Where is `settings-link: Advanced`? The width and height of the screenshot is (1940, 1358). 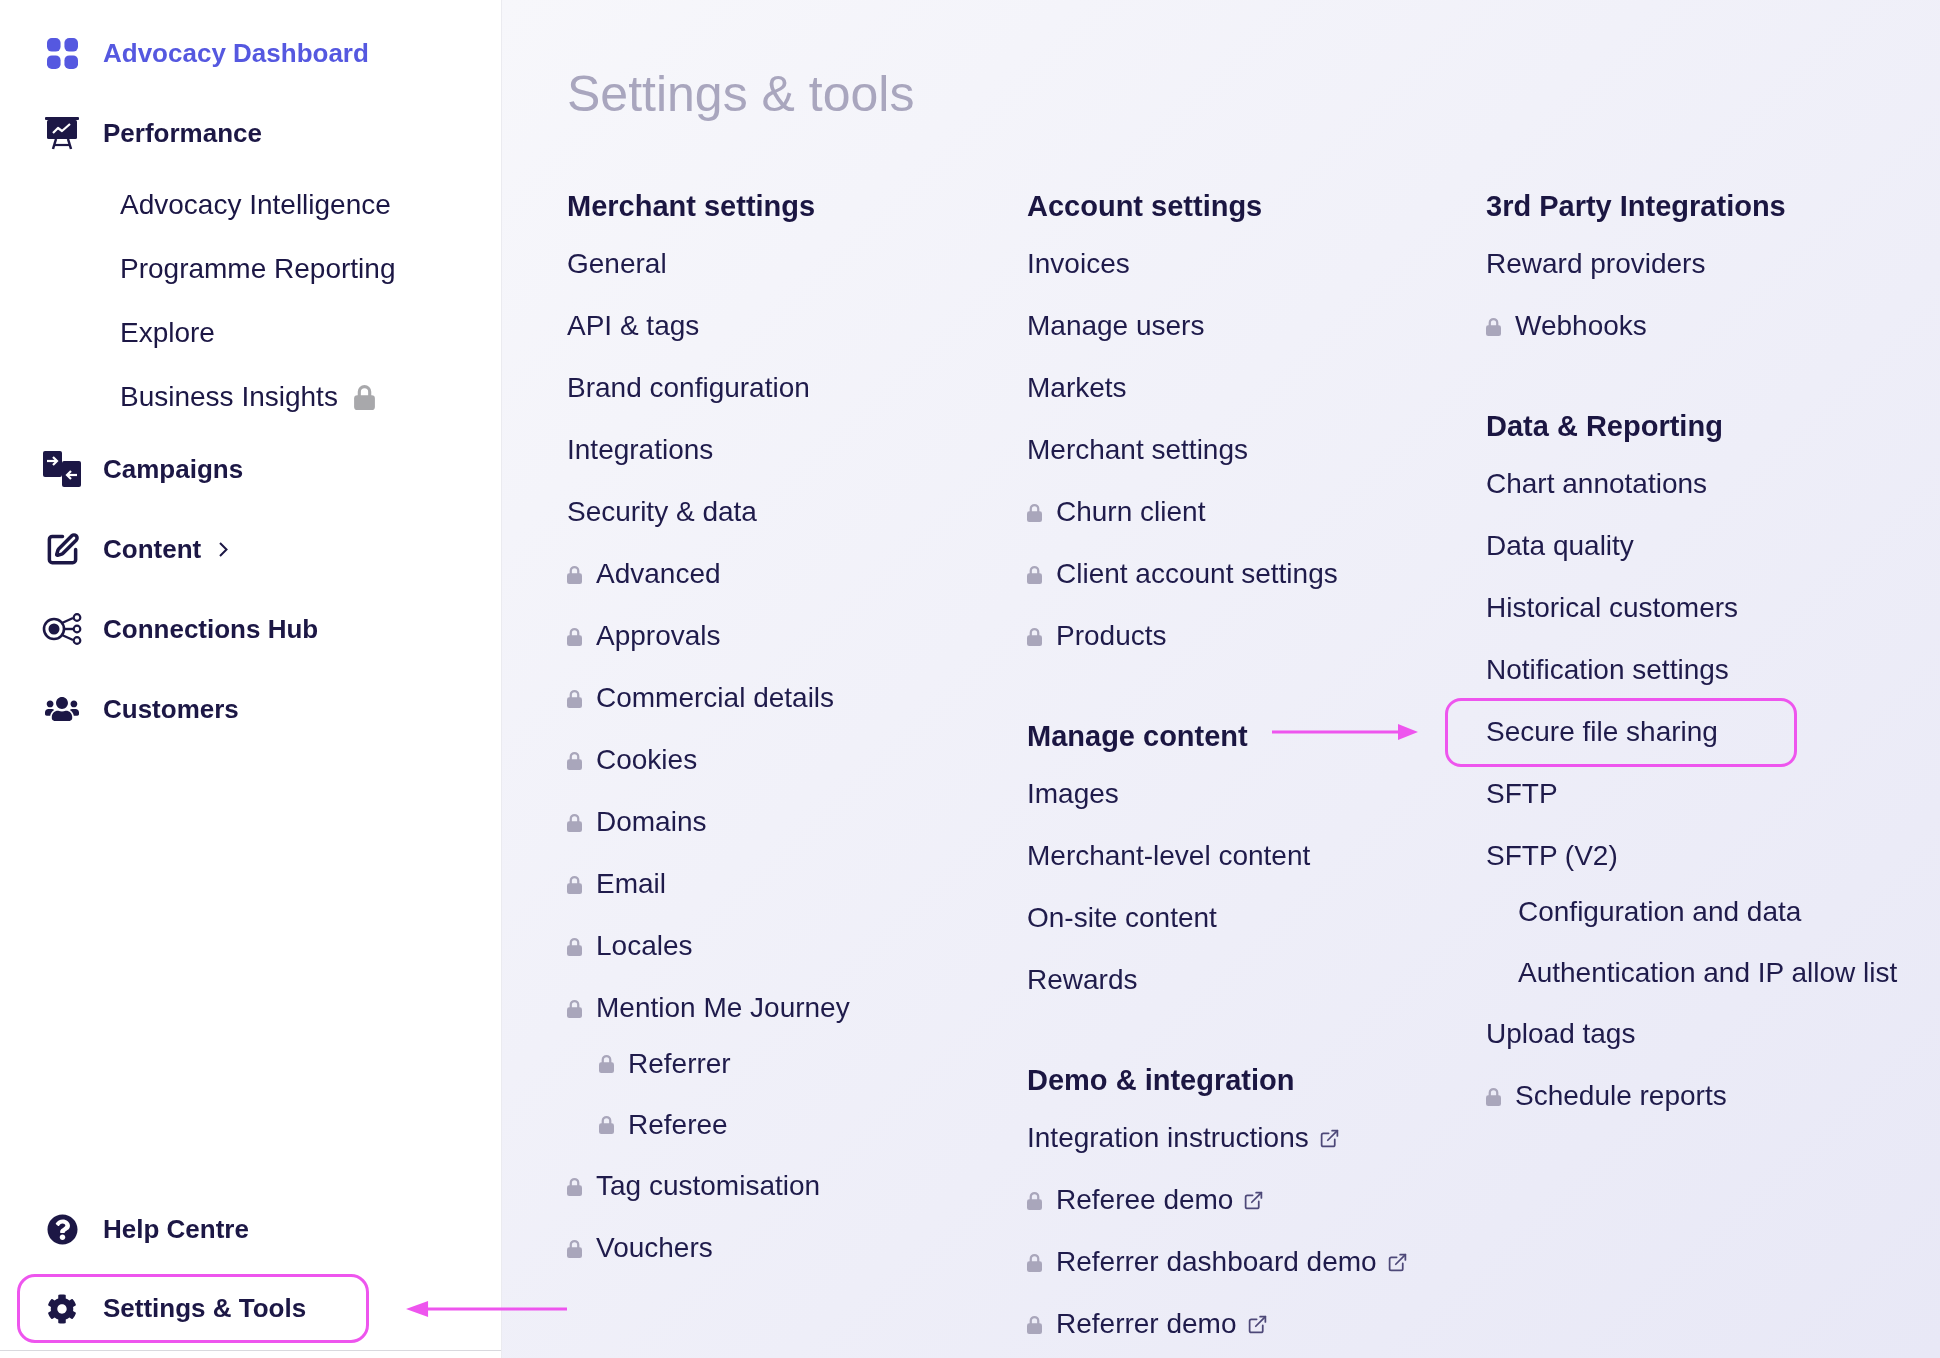 settings-link: Advanced is located at coordinates (644, 574).